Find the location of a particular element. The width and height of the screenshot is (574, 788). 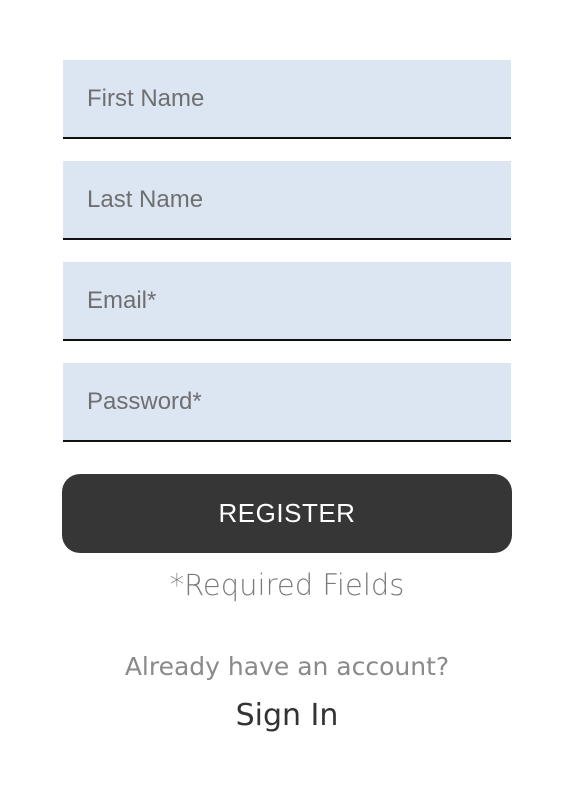

email-field is located at coordinates (287, 301).